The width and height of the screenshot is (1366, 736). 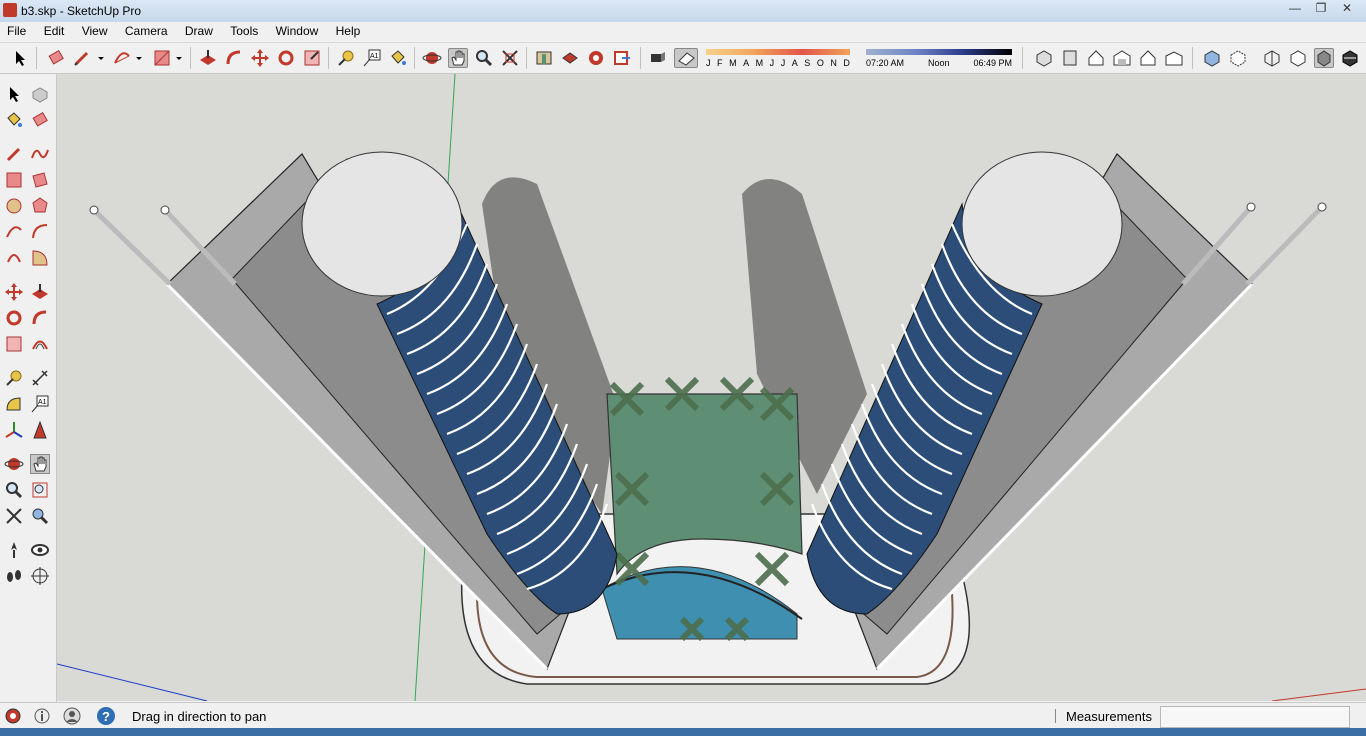 What do you see at coordinates (95, 30) in the screenshot?
I see `menu-view: View` at bounding box center [95, 30].